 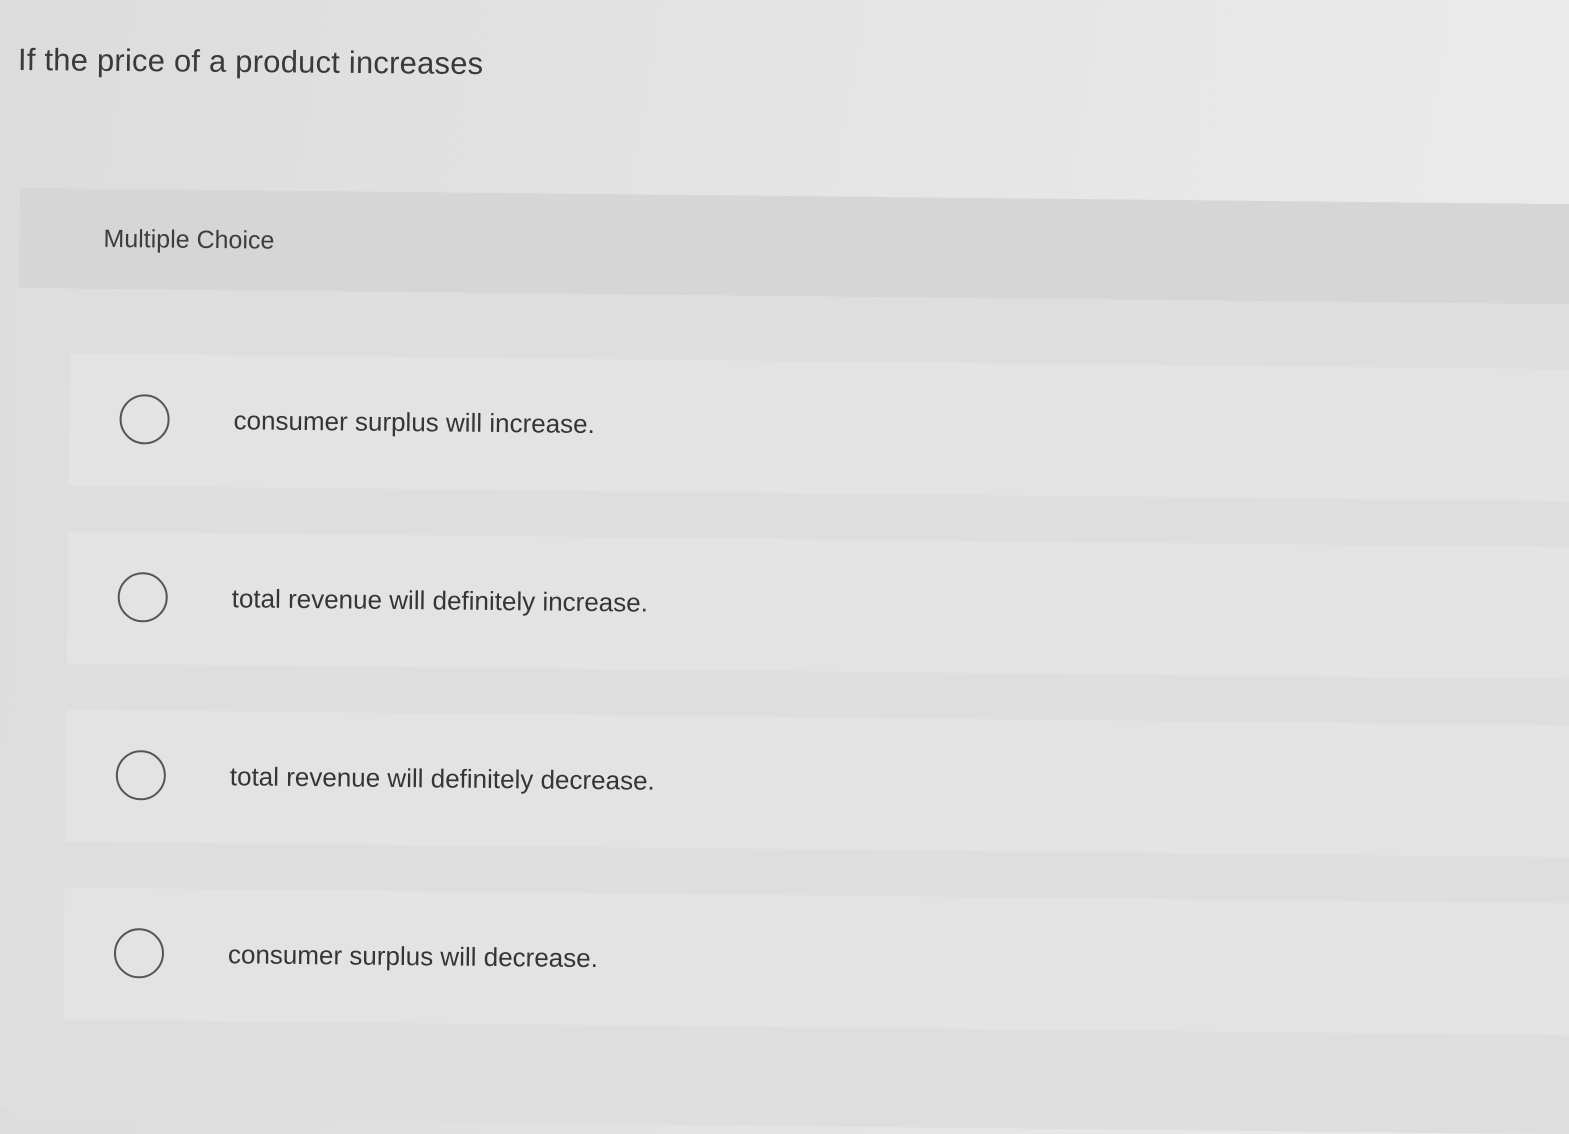 I want to click on answer-option-label: total revenue will definitely increase., so click(x=440, y=600).